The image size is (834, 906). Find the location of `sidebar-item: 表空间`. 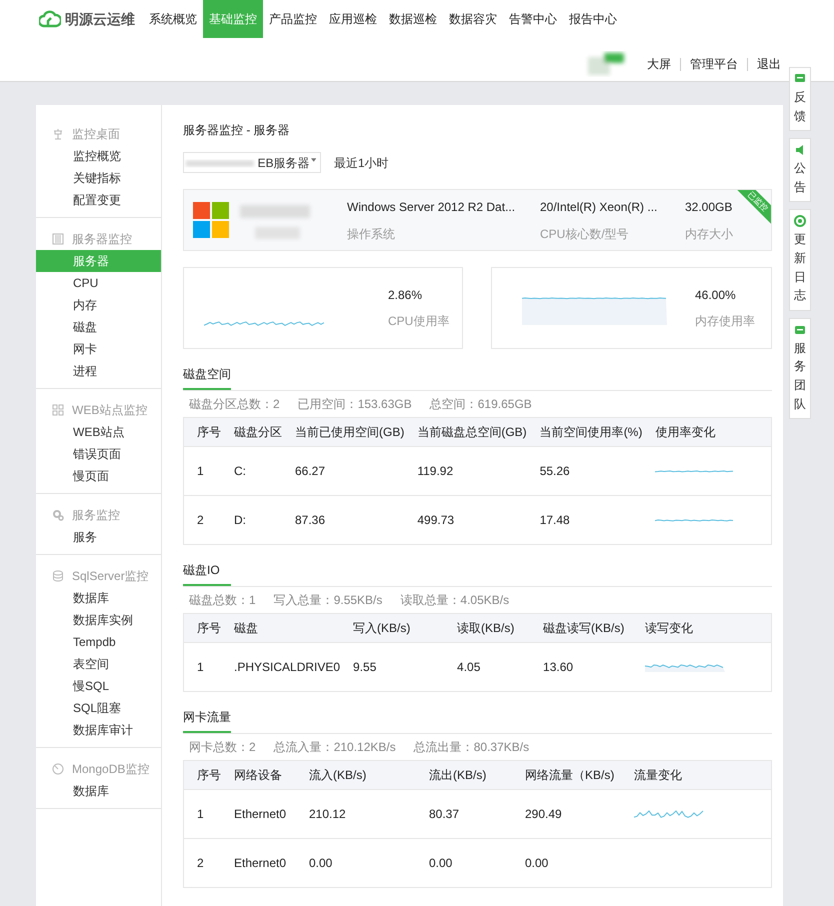

sidebar-item: 表空间 is located at coordinates (98, 664).